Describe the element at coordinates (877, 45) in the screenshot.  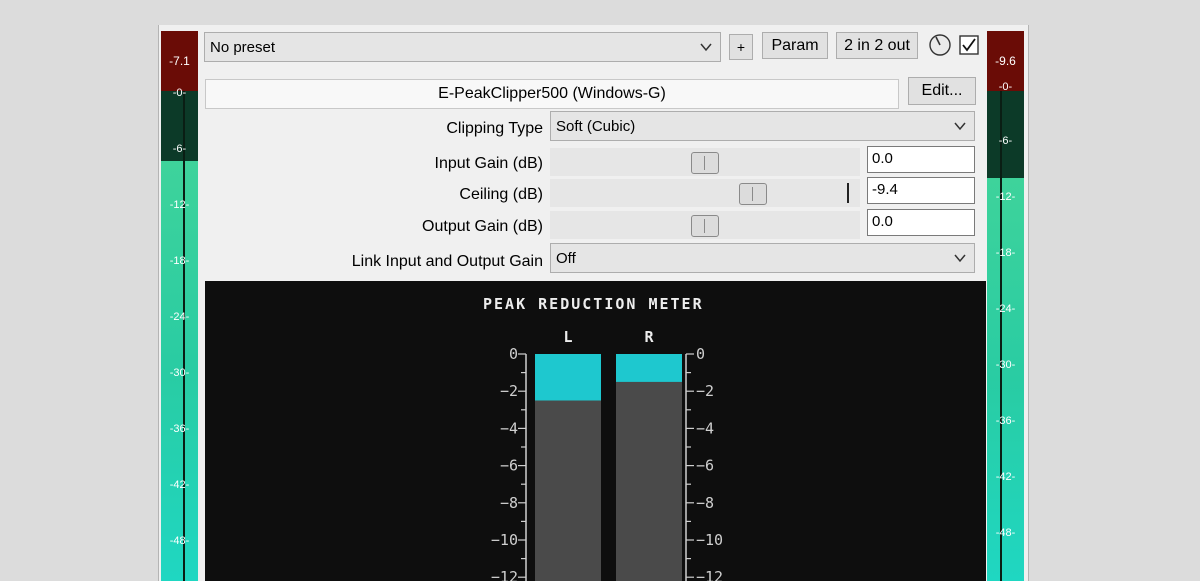
I see `io-config-button: 2 in 2 out` at that location.